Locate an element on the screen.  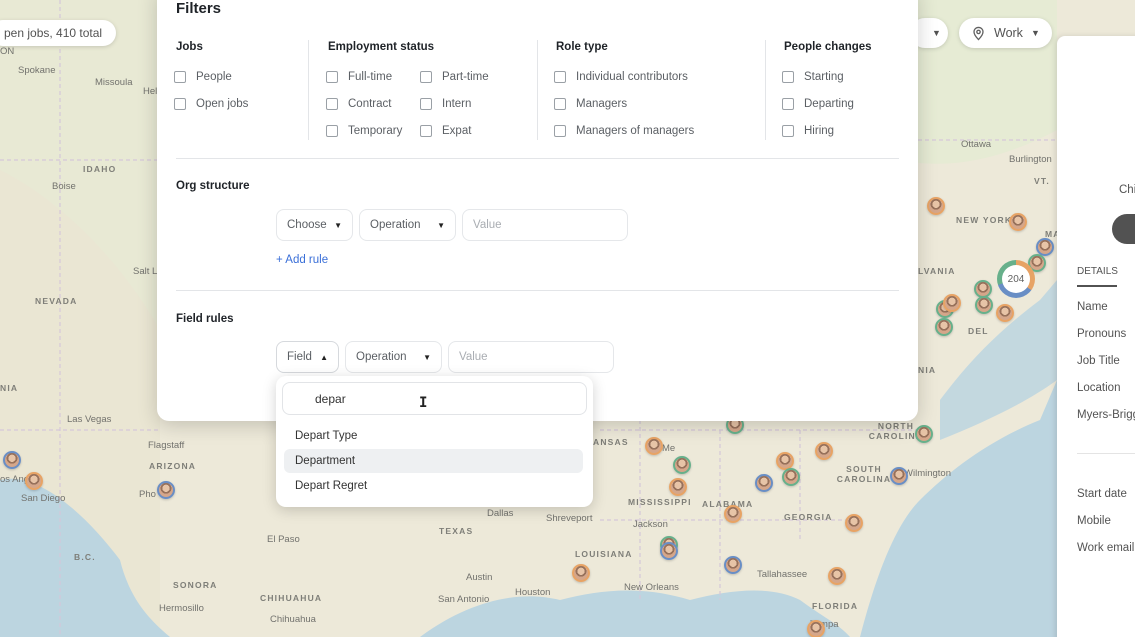
checkbox-individual-contributors: Individual contributors is located at coordinates (621, 77).